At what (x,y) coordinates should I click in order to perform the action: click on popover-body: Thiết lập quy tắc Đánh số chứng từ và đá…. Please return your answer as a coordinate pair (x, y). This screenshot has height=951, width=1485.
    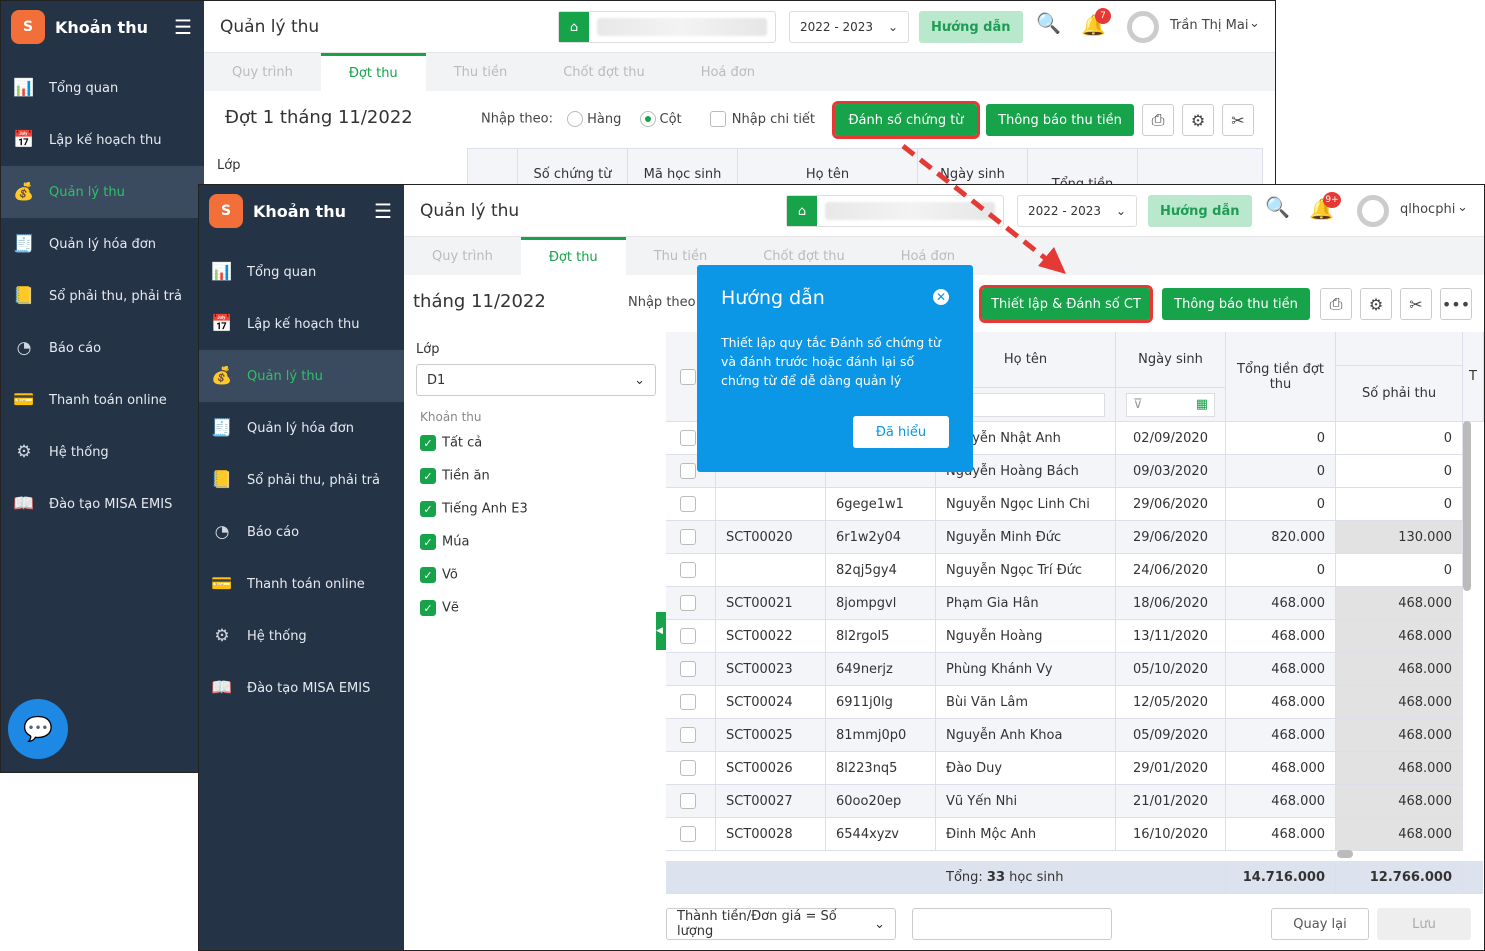
    Looking at the image, I should click on (831, 361).